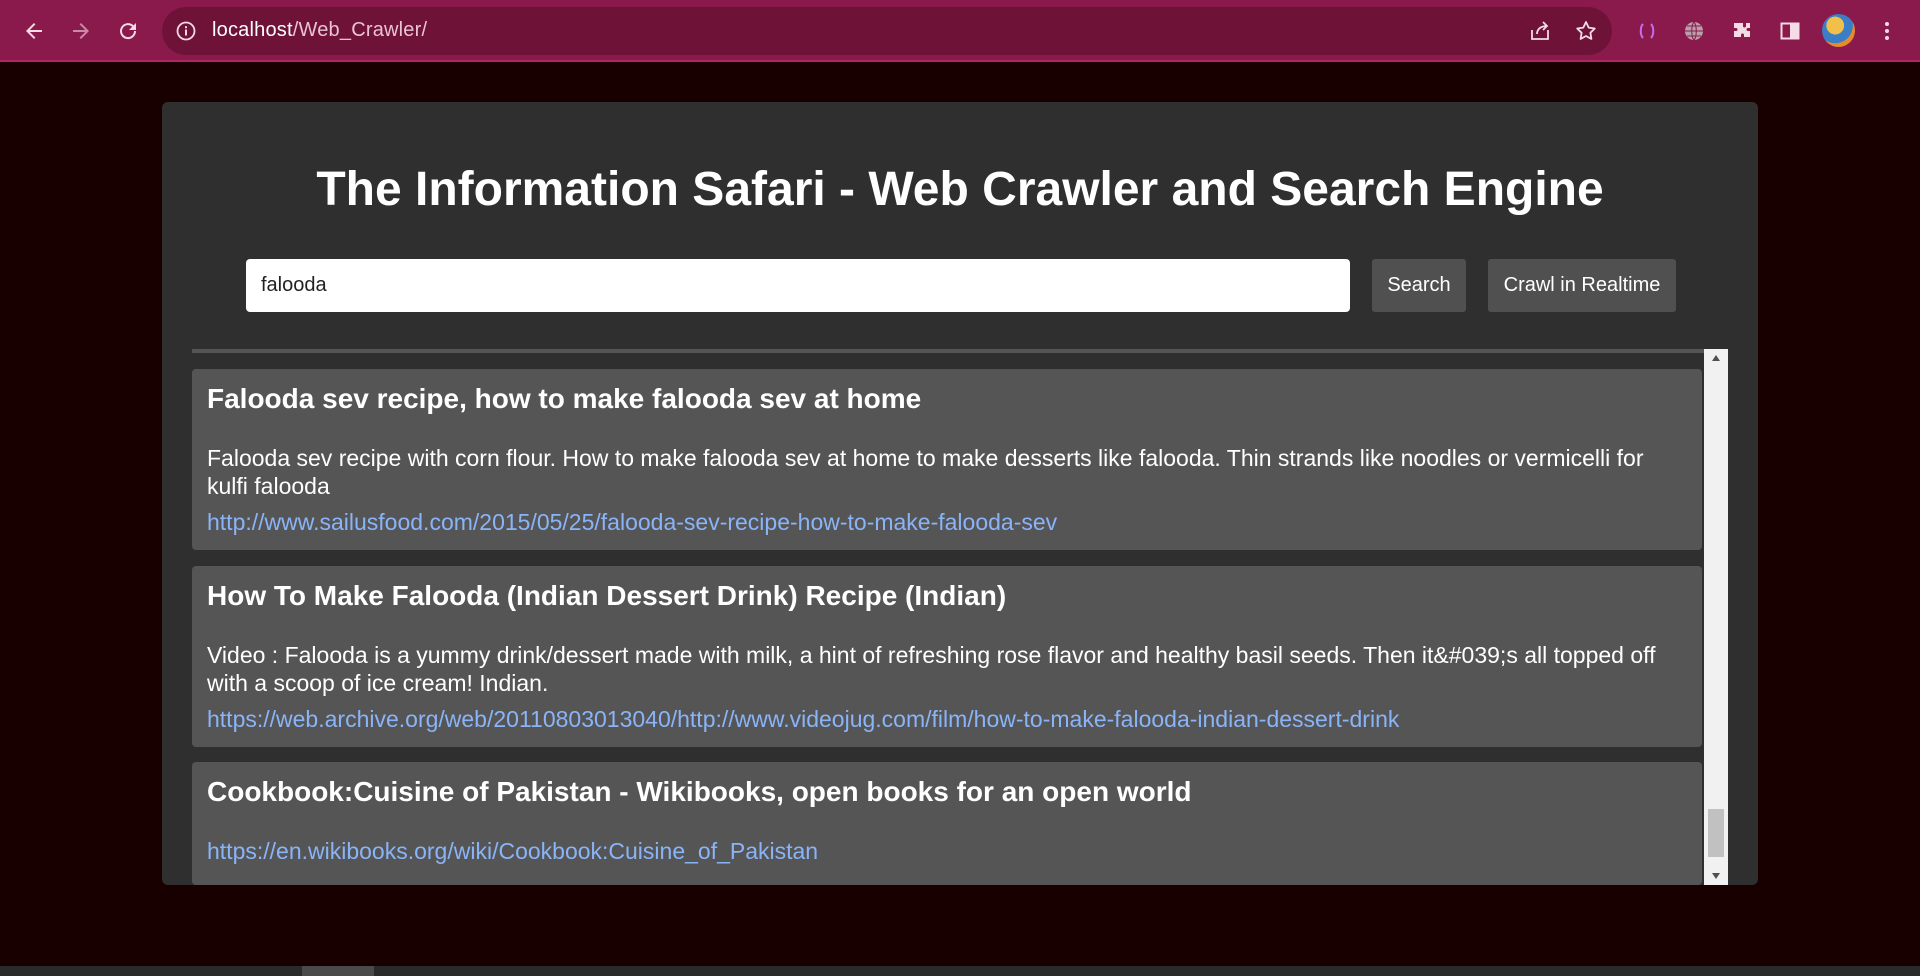 The width and height of the screenshot is (1920, 976). What do you see at coordinates (1694, 31) in the screenshot?
I see `globe-icon` at bounding box center [1694, 31].